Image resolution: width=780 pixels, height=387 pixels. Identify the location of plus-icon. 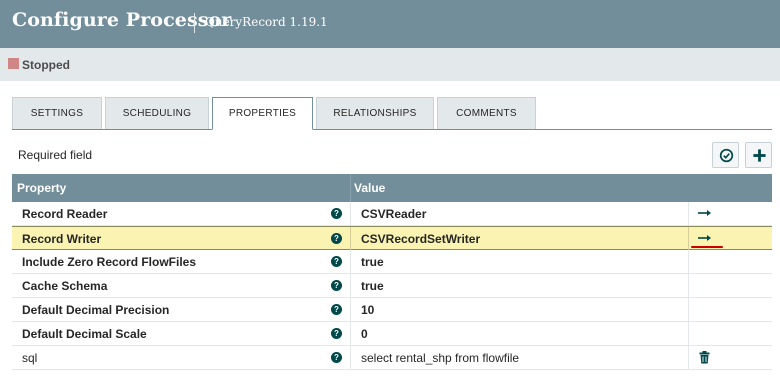
(759, 155).